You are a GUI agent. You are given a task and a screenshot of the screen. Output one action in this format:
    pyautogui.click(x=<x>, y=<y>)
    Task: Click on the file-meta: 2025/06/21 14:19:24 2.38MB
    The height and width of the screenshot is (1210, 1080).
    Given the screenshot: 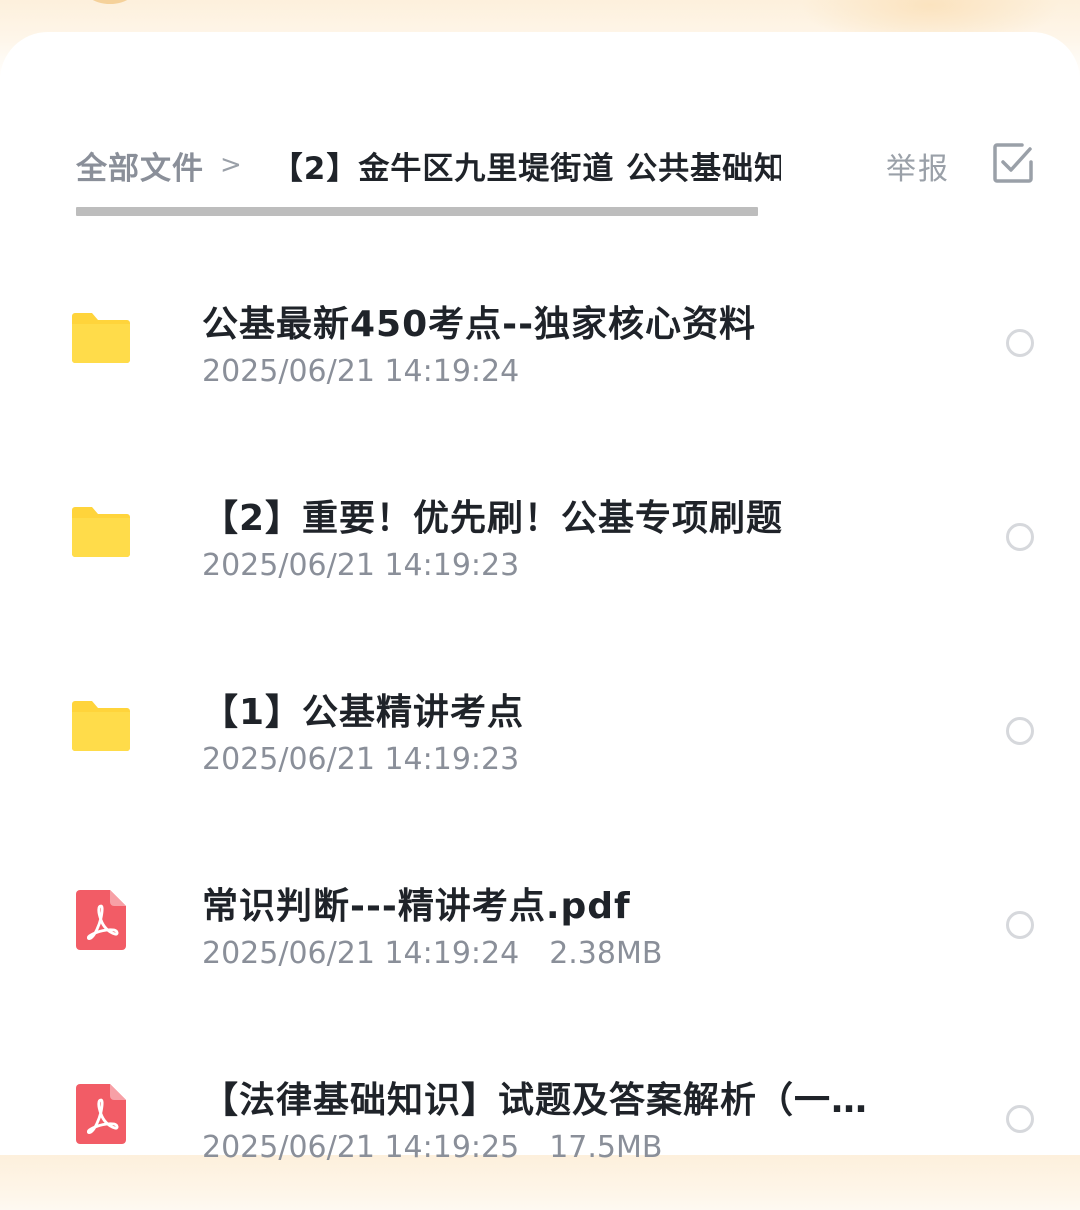 What is the action you would take?
    pyautogui.click(x=432, y=953)
    